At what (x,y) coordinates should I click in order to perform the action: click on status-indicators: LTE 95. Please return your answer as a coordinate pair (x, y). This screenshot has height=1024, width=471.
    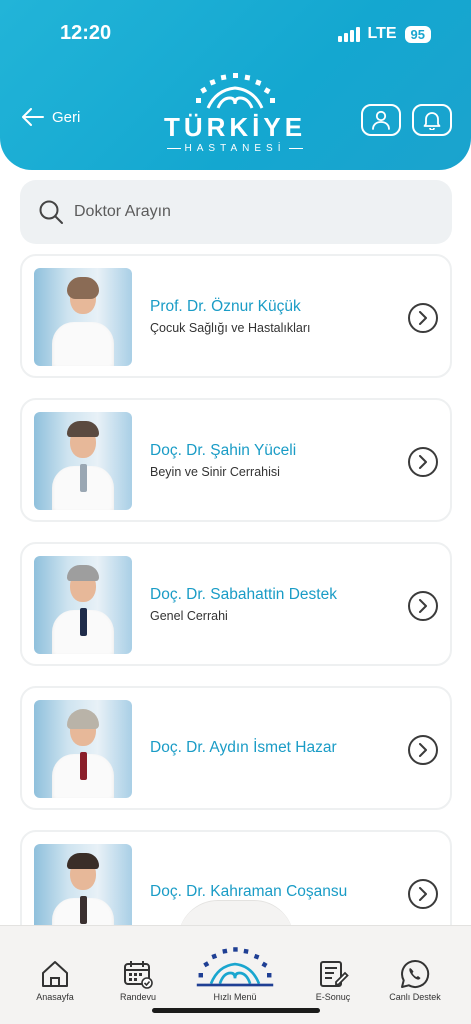
    Looking at the image, I should click on (384, 34).